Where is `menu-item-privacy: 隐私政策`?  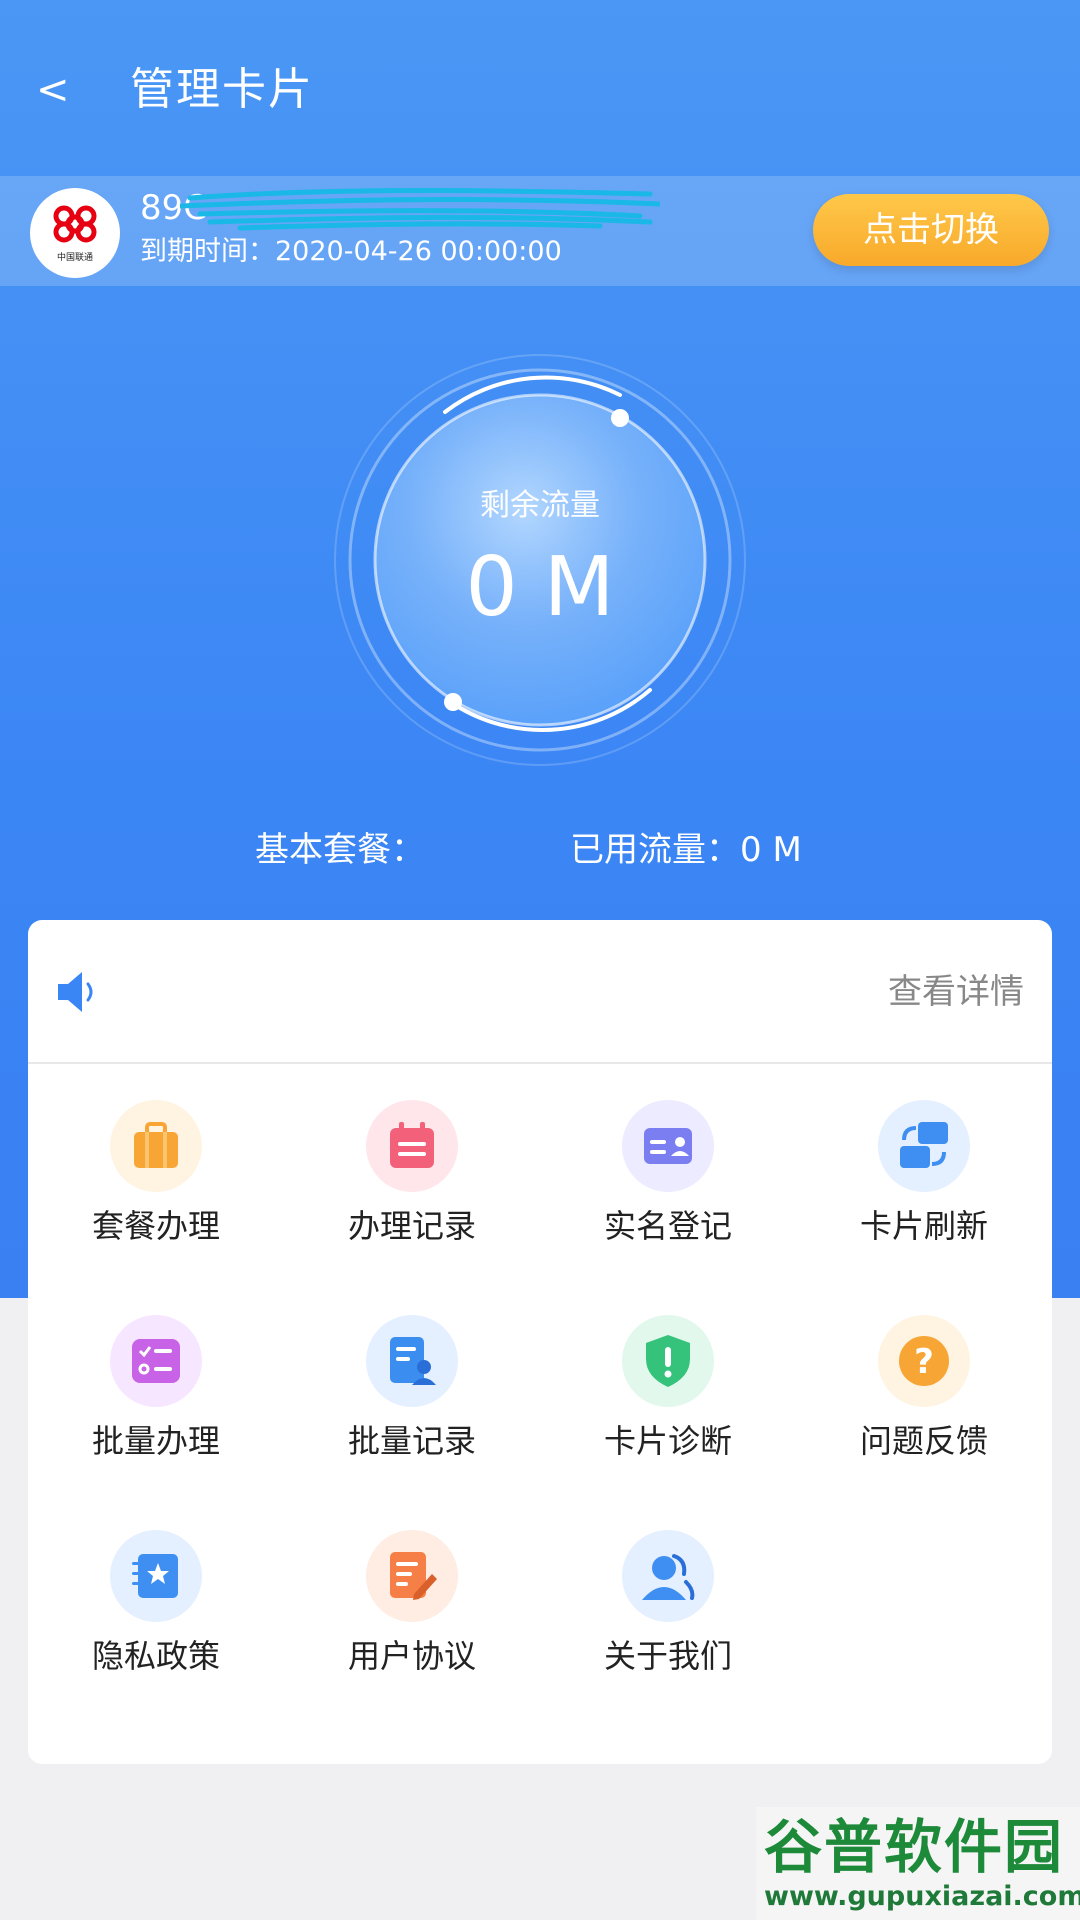 menu-item-privacy: 隐私政策 is located at coordinates (156, 1601).